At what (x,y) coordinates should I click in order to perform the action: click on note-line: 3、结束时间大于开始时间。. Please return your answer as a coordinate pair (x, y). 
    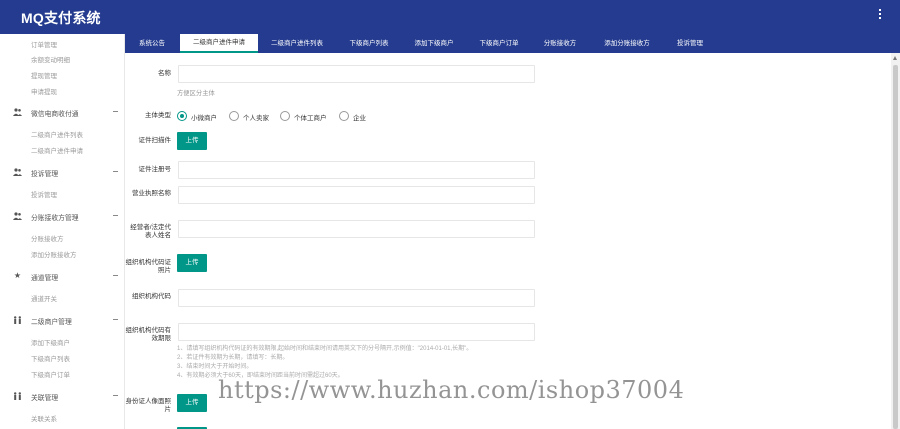
    Looking at the image, I should click on (215, 367).